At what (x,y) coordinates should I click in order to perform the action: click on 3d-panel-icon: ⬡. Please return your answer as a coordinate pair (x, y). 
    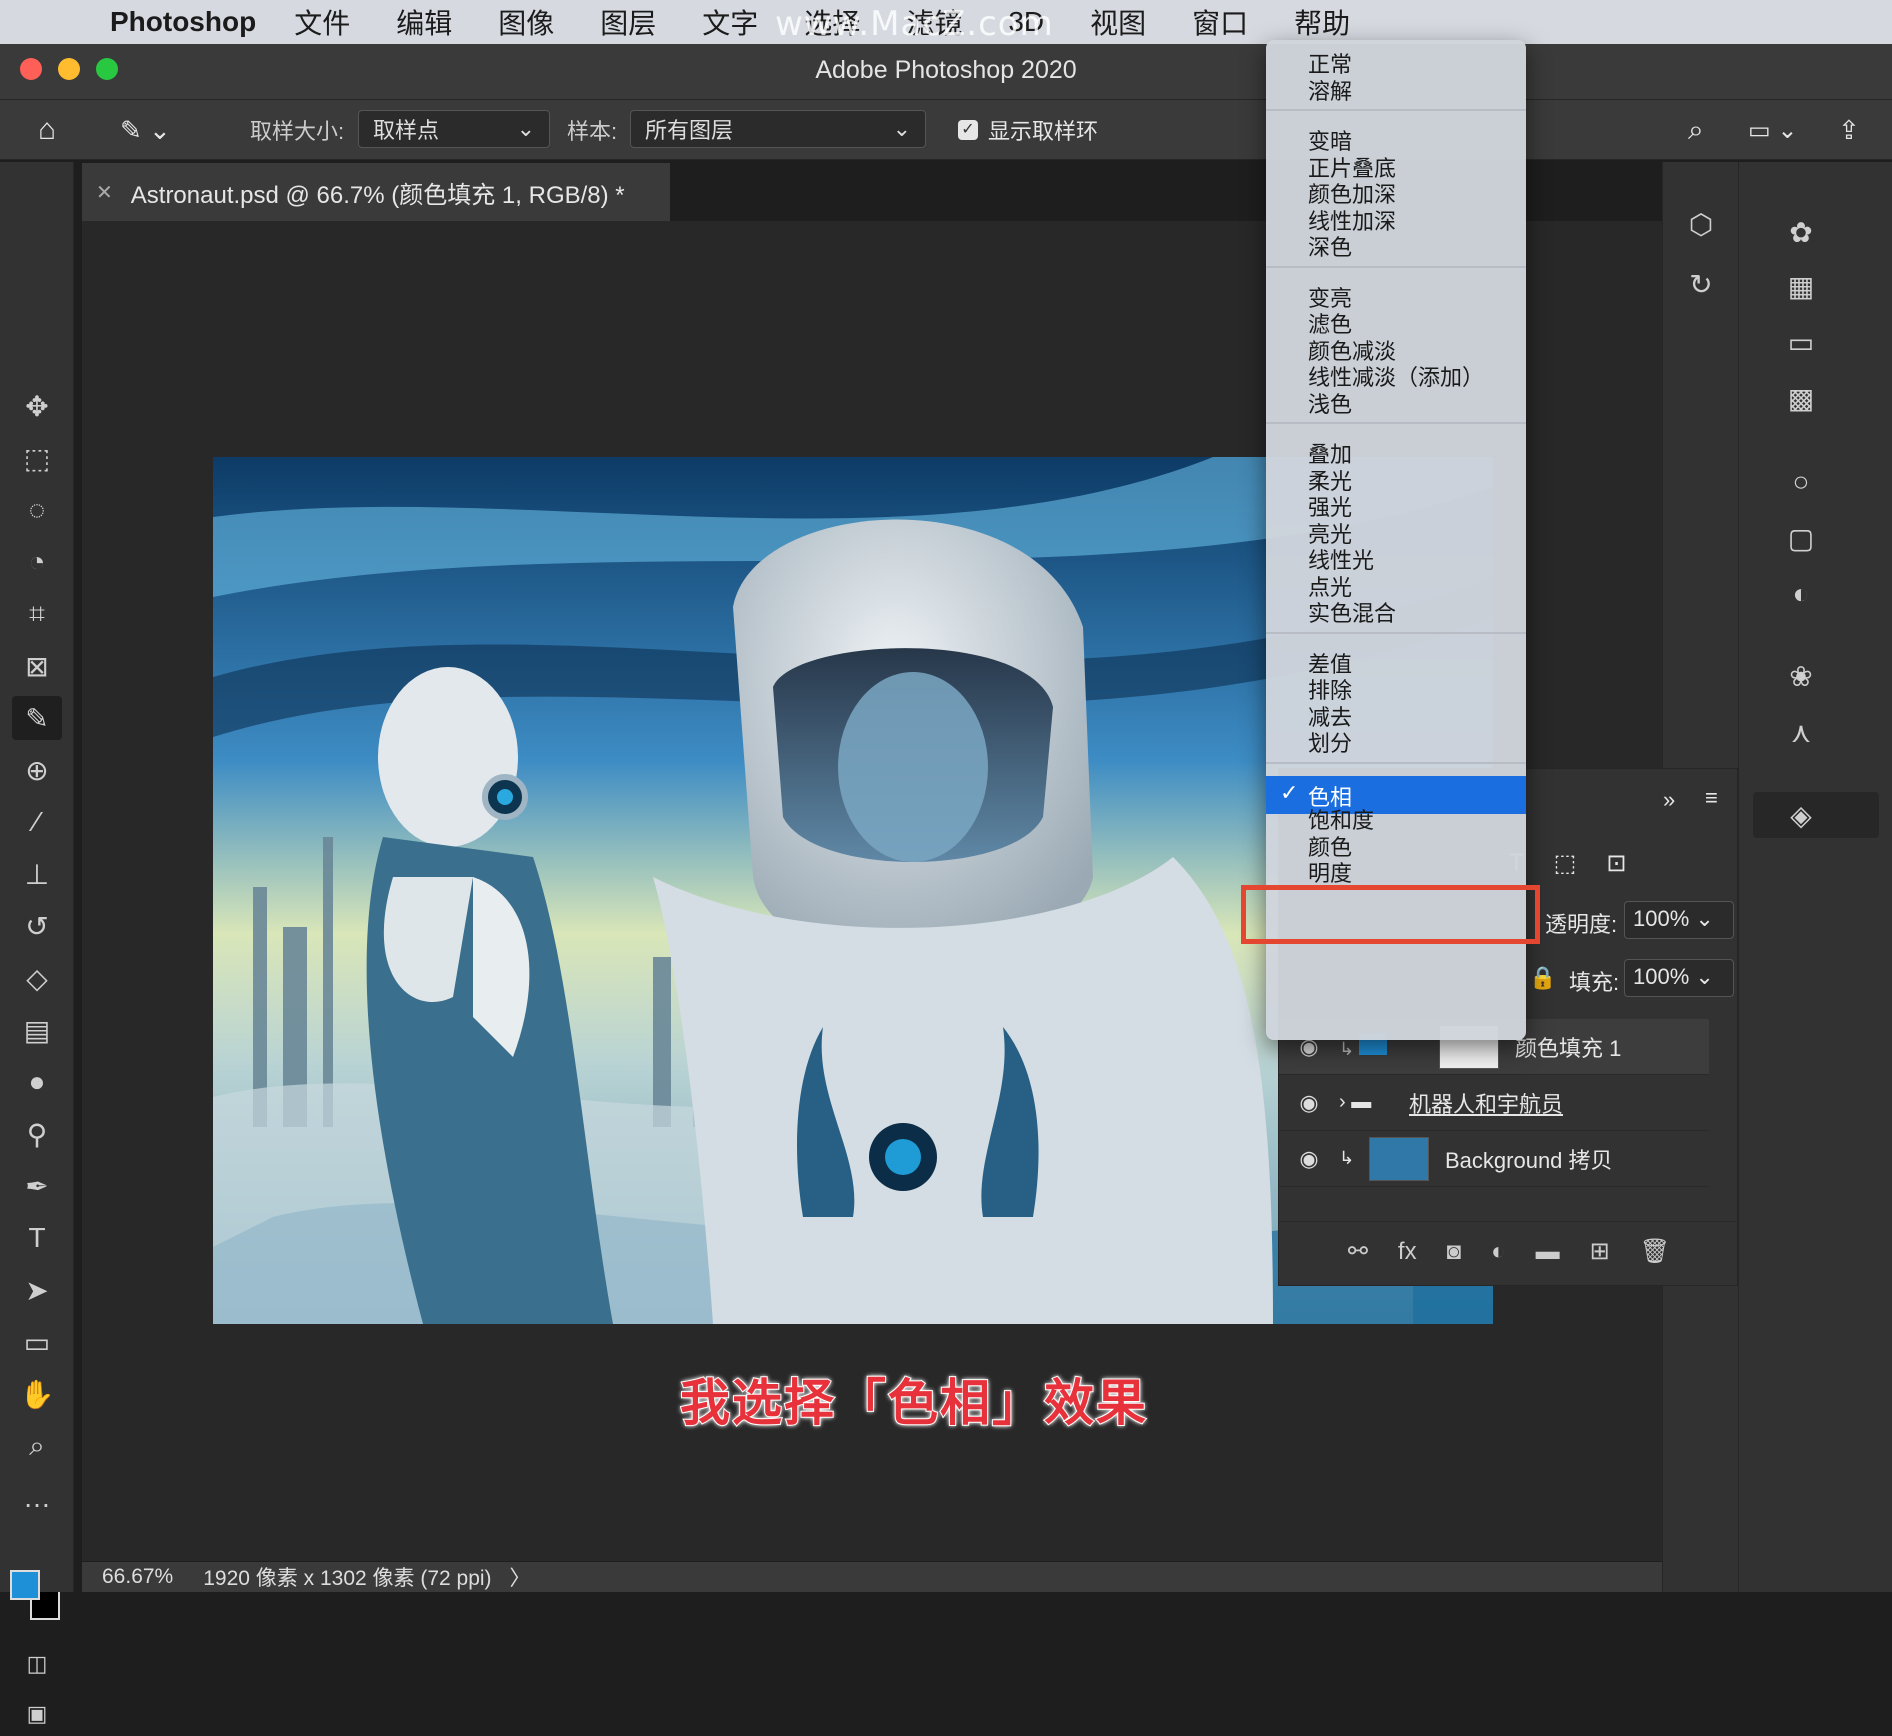
    Looking at the image, I should click on (1701, 224).